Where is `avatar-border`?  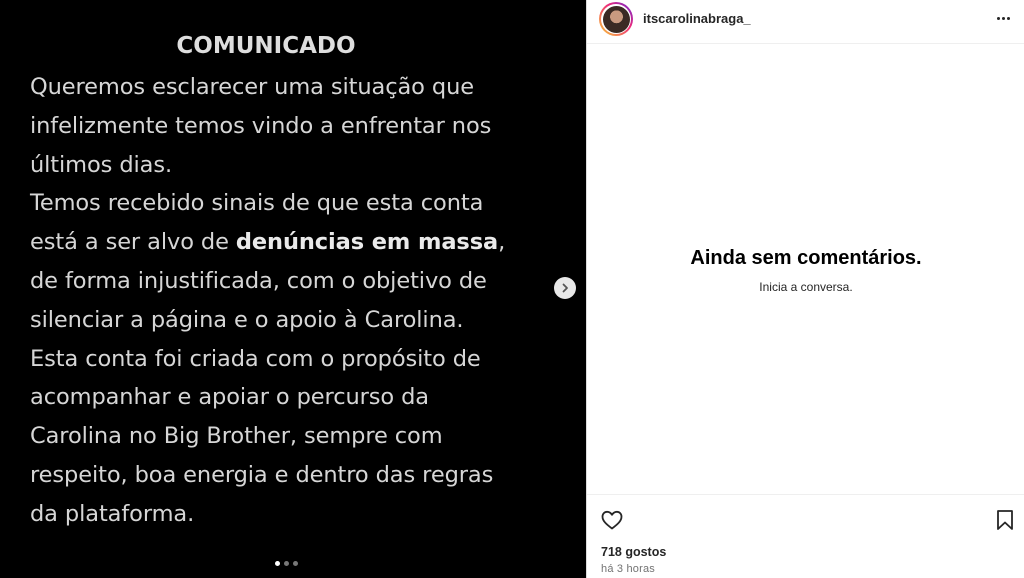
avatar-border is located at coordinates (616, 19).